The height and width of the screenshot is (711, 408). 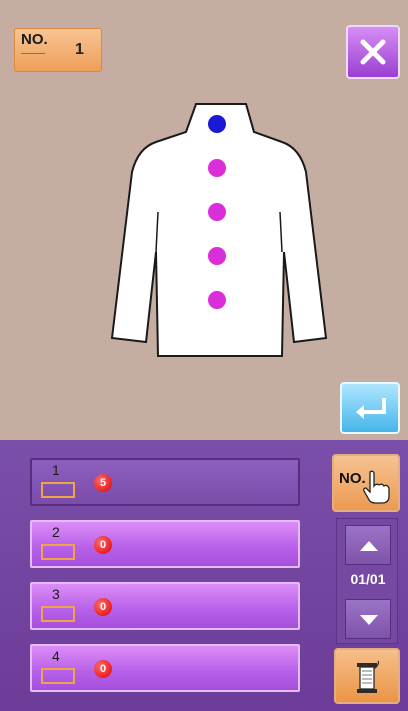 What do you see at coordinates (103, 483) in the screenshot?
I see `row-count-badge: 5` at bounding box center [103, 483].